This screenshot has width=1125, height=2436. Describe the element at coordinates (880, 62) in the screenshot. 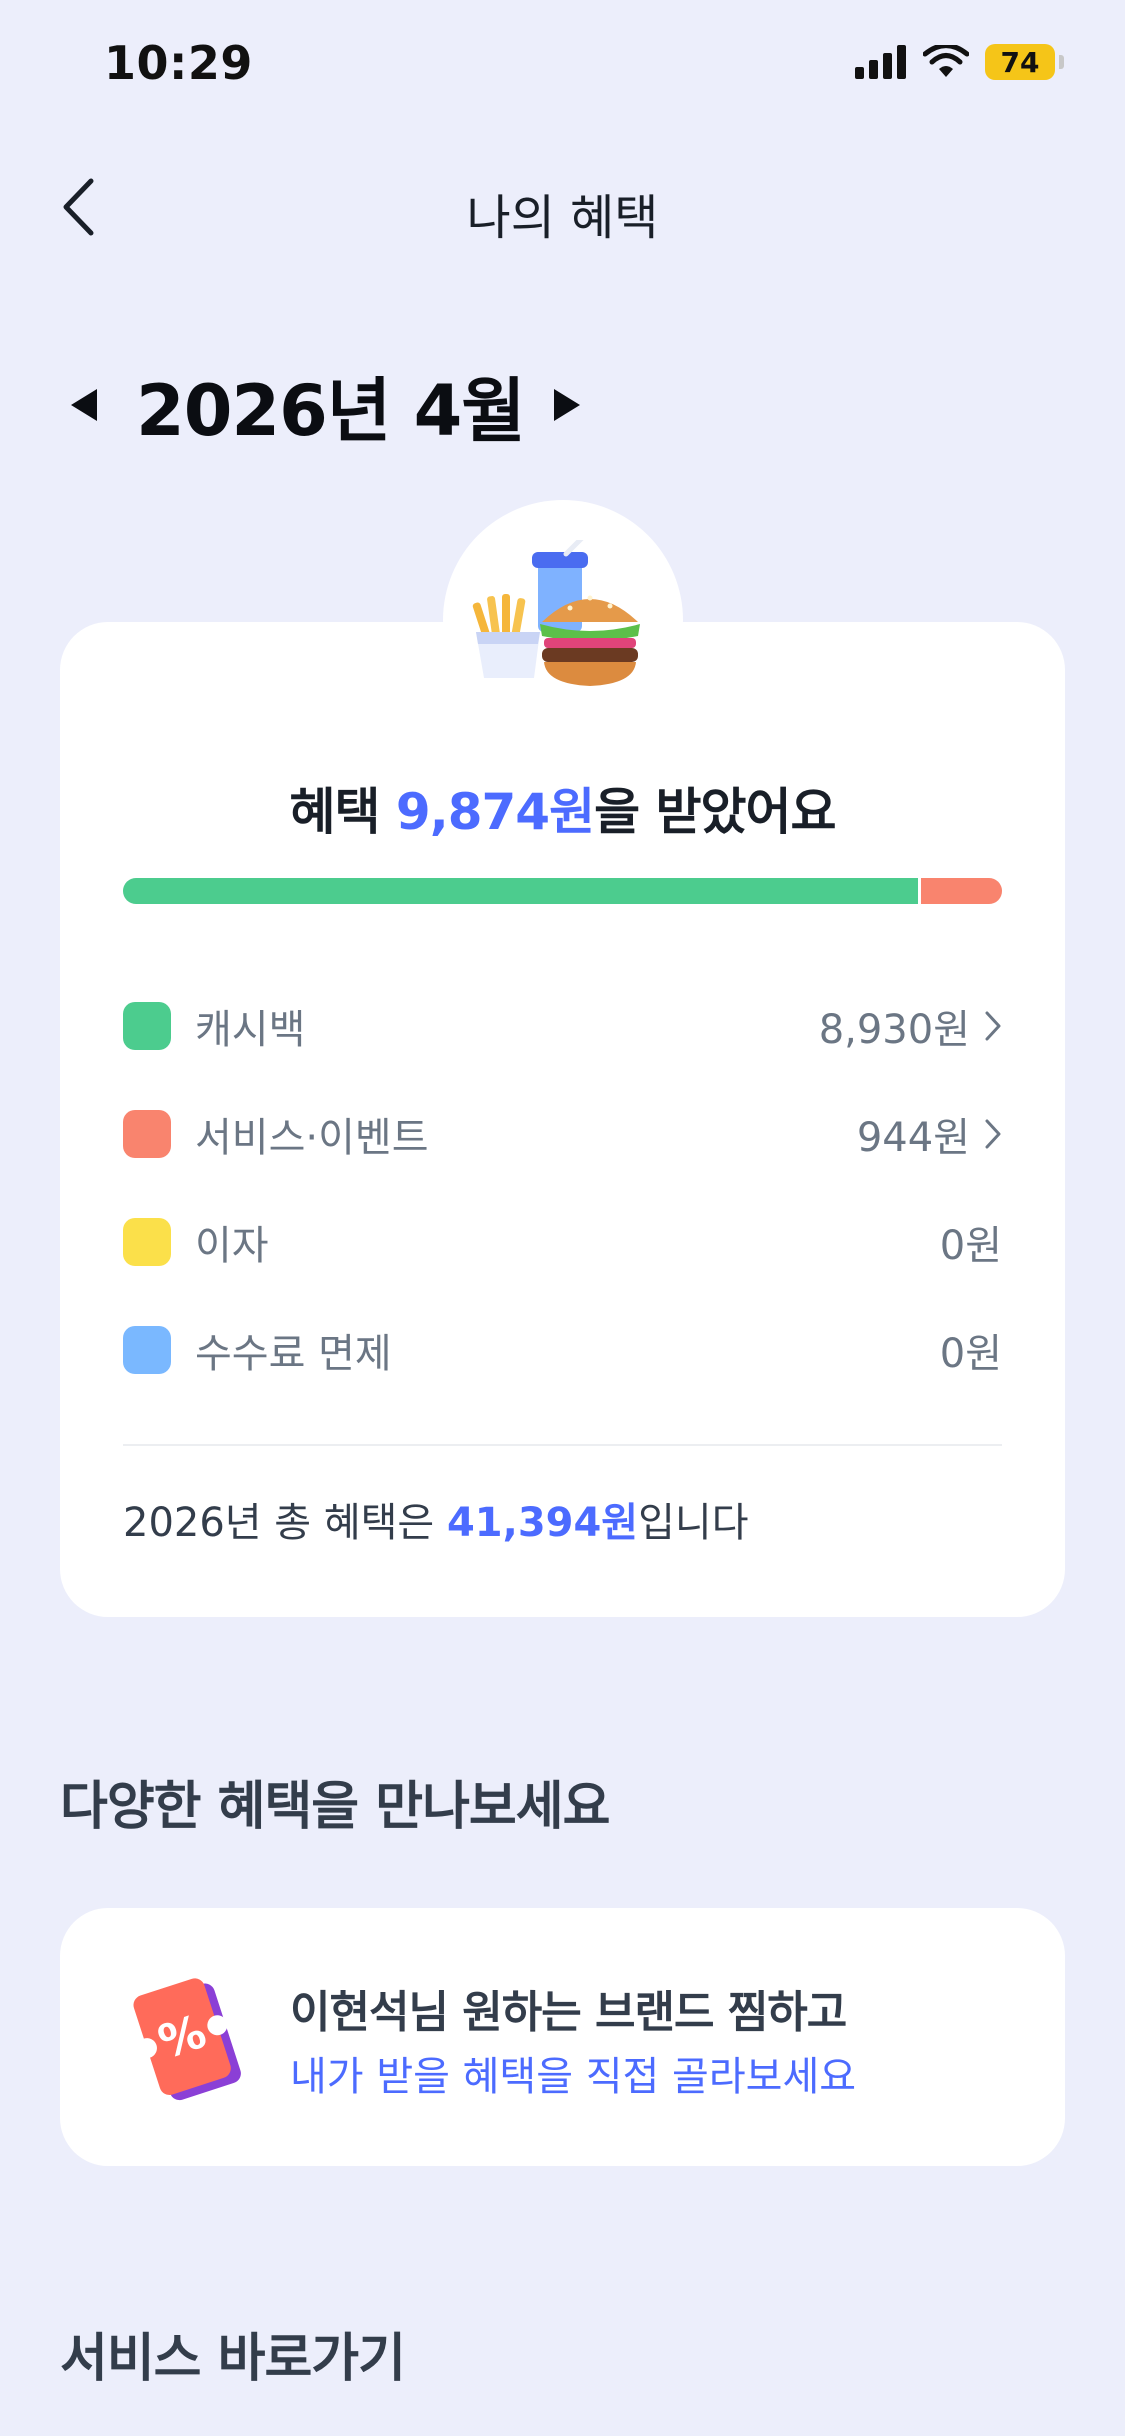

I see `signal-icon` at that location.